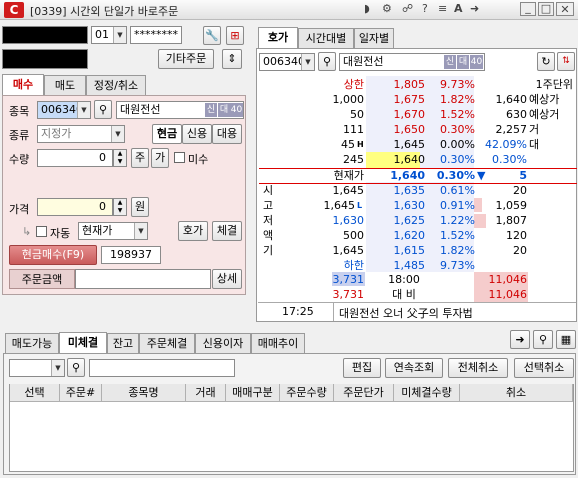 The height and width of the screenshot is (478, 578). What do you see at coordinates (144, 393) in the screenshot?
I see `col-stock-name: 종목명` at bounding box center [144, 393].